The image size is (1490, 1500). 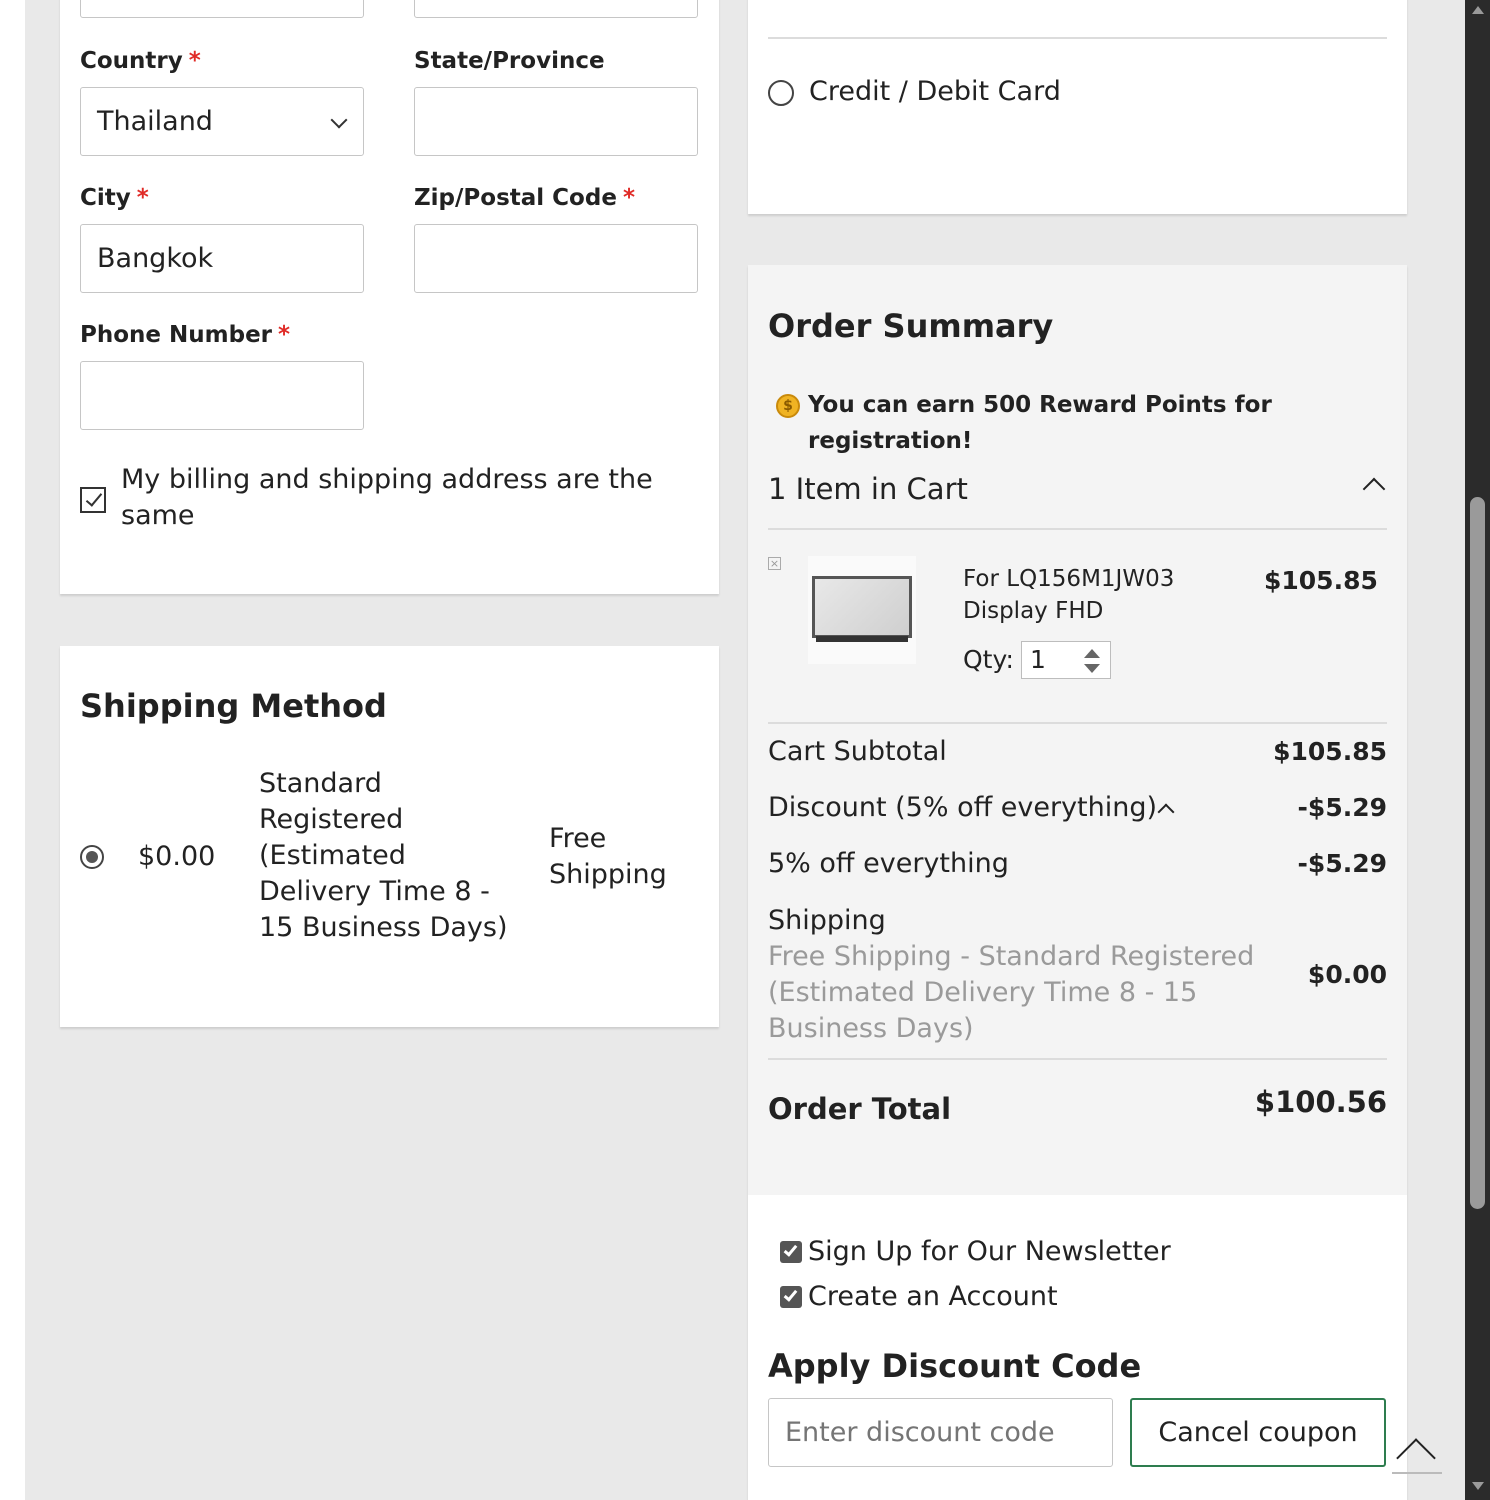 What do you see at coordinates (1038, 659) in the screenshot?
I see `qty-value: 1` at bounding box center [1038, 659].